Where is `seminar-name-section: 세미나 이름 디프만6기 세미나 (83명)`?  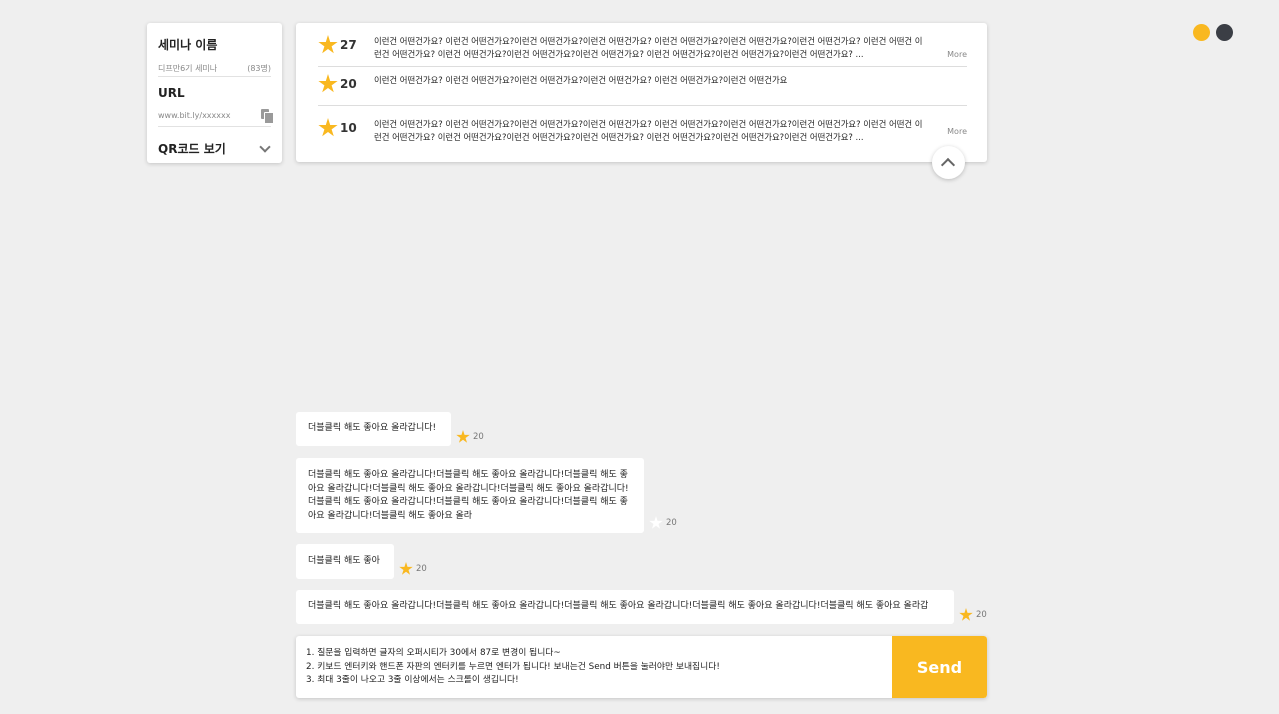
seminar-name-section: 세미나 이름 디프만6기 세미나 (83명) is located at coordinates (214, 50).